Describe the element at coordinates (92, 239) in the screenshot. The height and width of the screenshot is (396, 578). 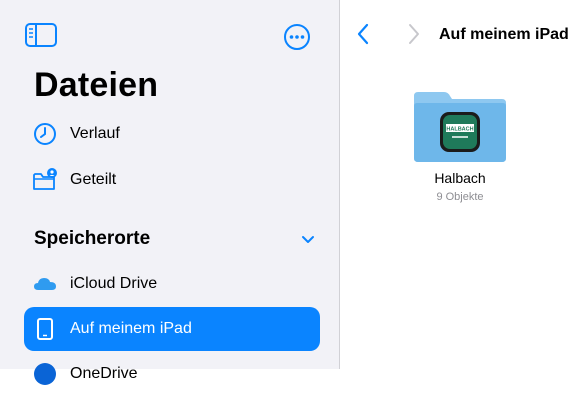
I see `section-header: Speicherorte` at that location.